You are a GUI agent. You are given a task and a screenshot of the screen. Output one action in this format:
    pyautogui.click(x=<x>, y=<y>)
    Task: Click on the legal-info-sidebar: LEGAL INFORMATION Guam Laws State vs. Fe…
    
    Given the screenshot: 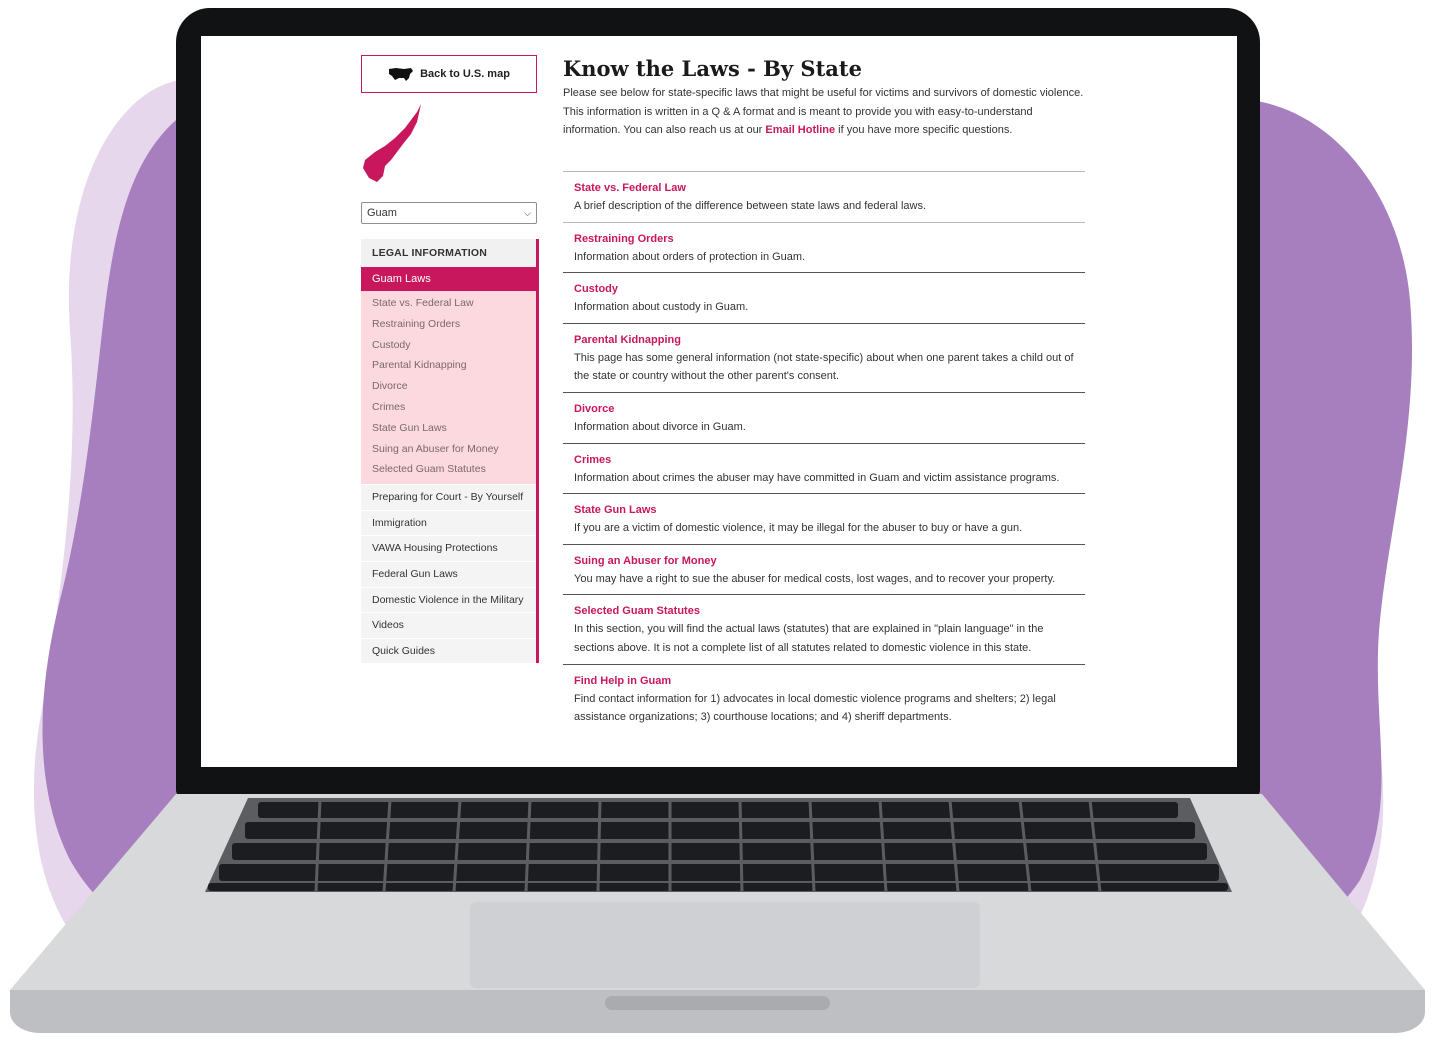 What is the action you would take?
    pyautogui.click(x=450, y=451)
    